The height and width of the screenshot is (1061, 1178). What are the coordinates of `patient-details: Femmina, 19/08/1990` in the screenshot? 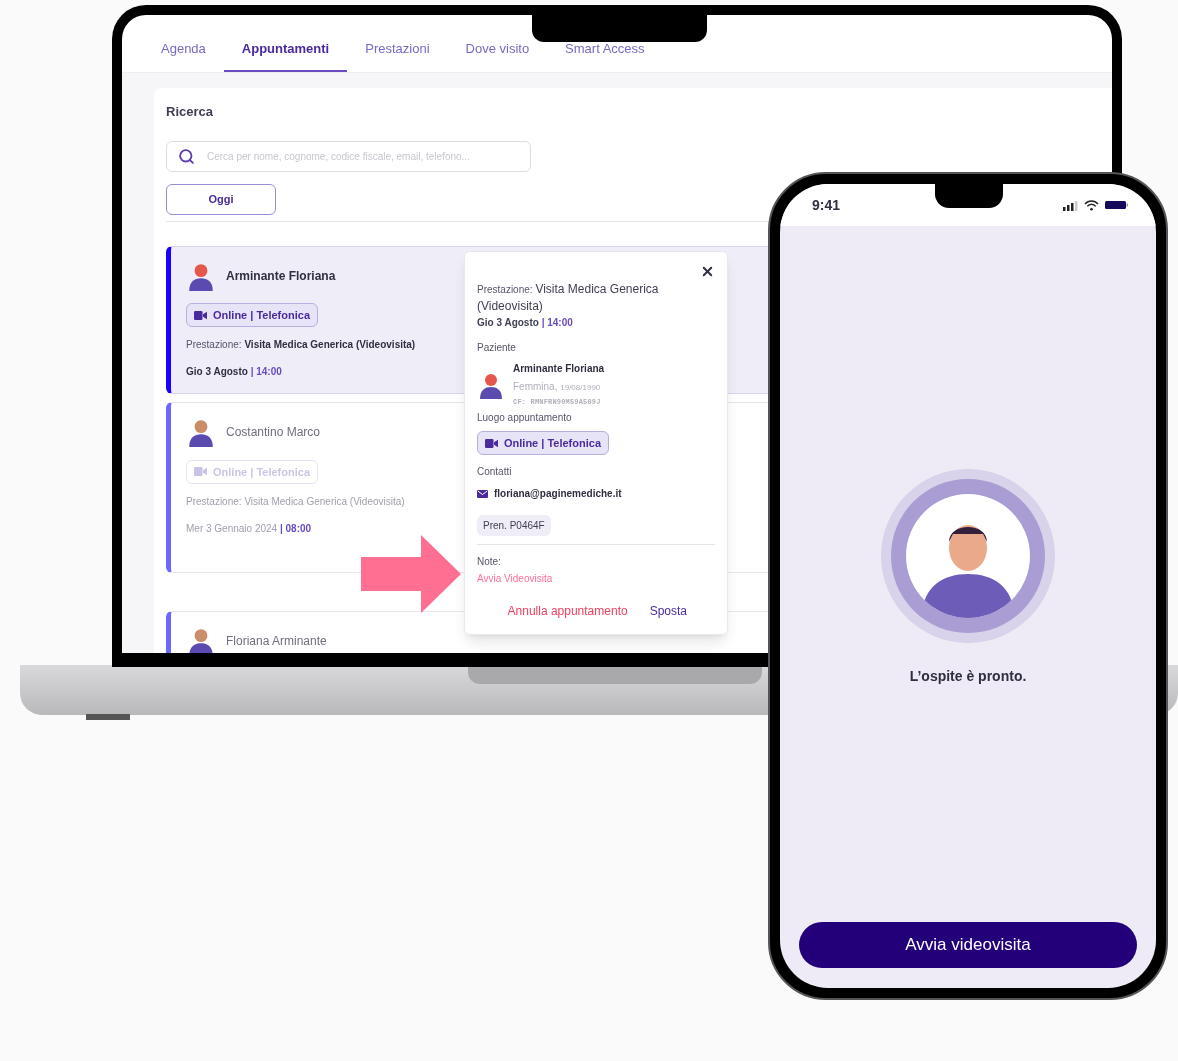 It's located at (557, 387).